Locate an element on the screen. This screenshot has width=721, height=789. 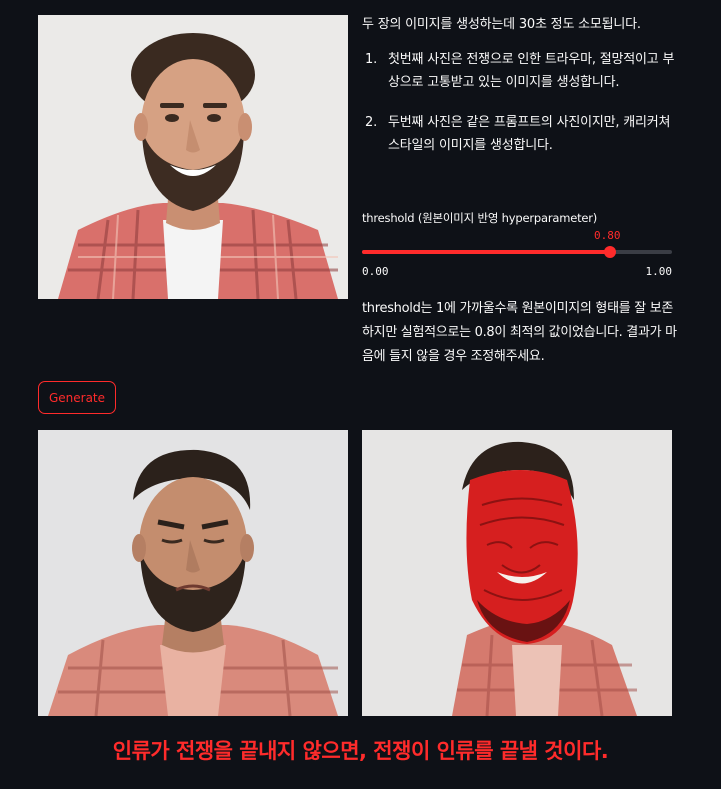
slider-value: 0.80 is located at coordinates (607, 235).